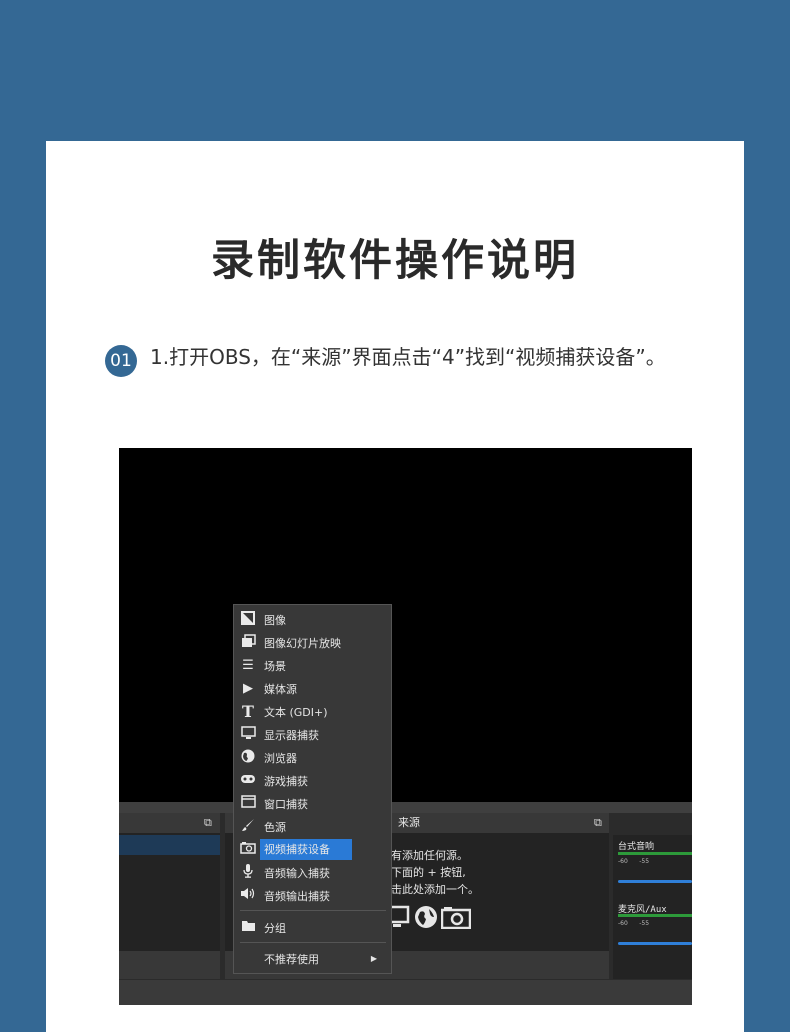 The image size is (790, 1032). Describe the element at coordinates (312, 734) in the screenshot. I see `menu-item-display-capture: 显示器捕获` at that location.